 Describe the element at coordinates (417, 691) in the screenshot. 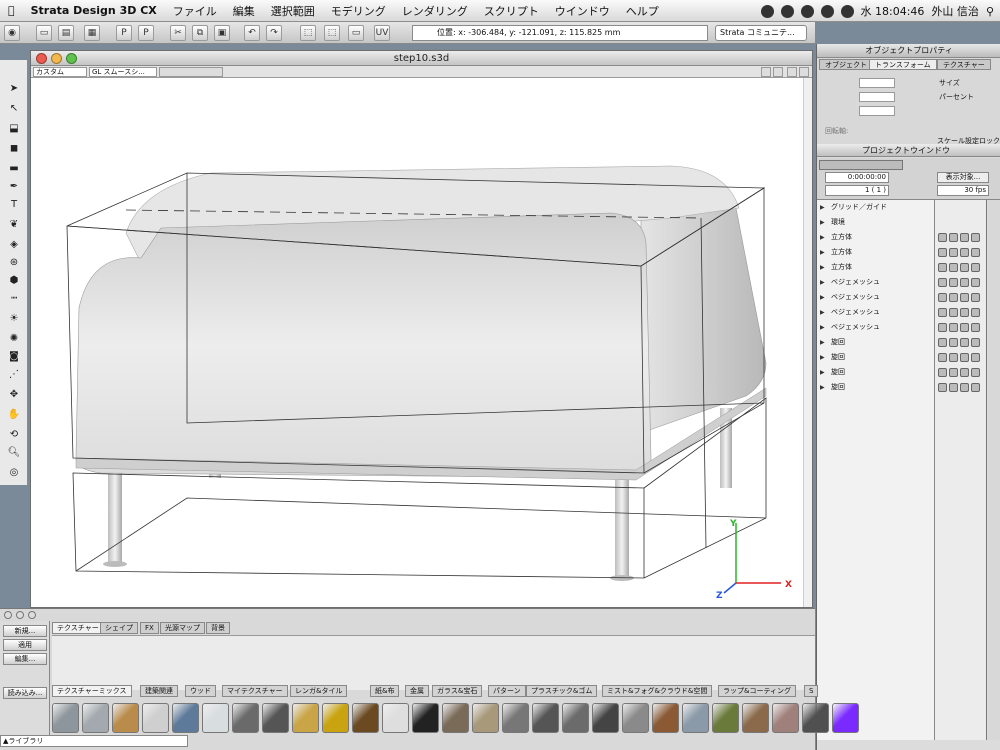

I see `material-tab: 金属` at that location.